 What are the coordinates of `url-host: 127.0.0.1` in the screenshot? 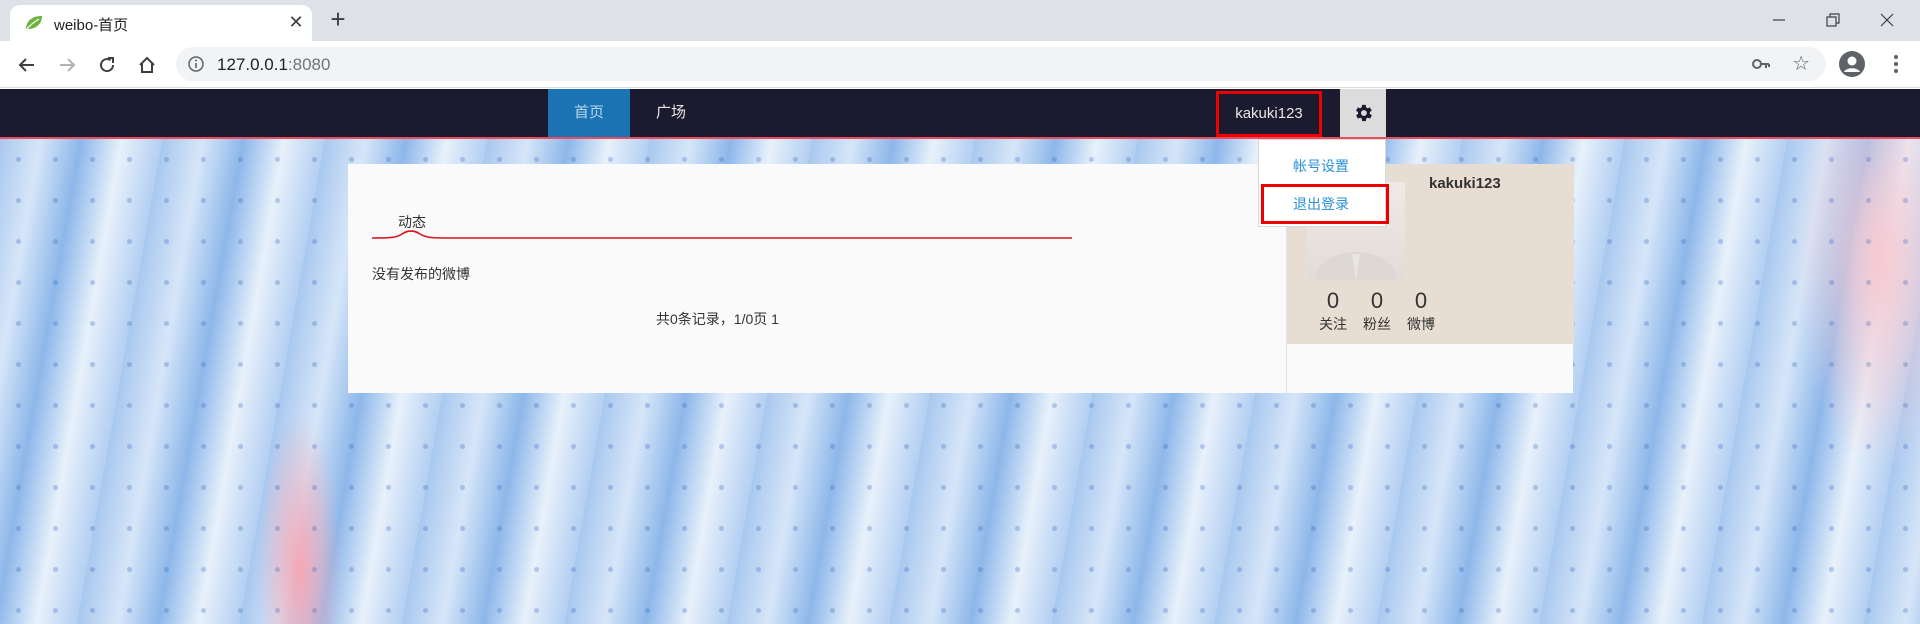 It's located at (252, 64).